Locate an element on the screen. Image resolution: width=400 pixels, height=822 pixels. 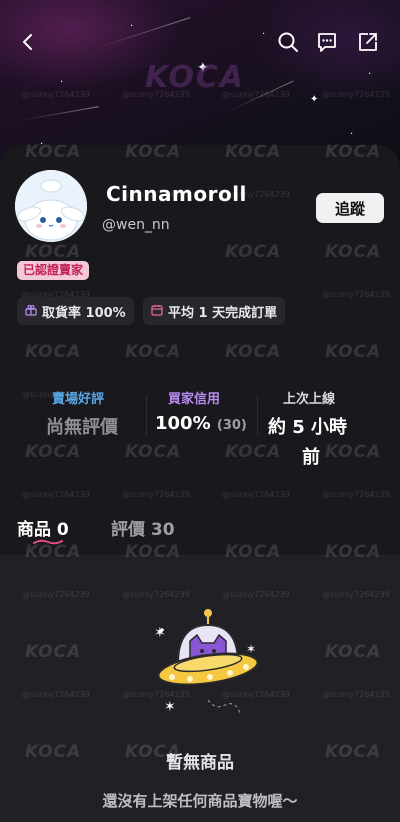
avg-completion-text: 平均 1 天完成訂單 is located at coordinates (223, 313).